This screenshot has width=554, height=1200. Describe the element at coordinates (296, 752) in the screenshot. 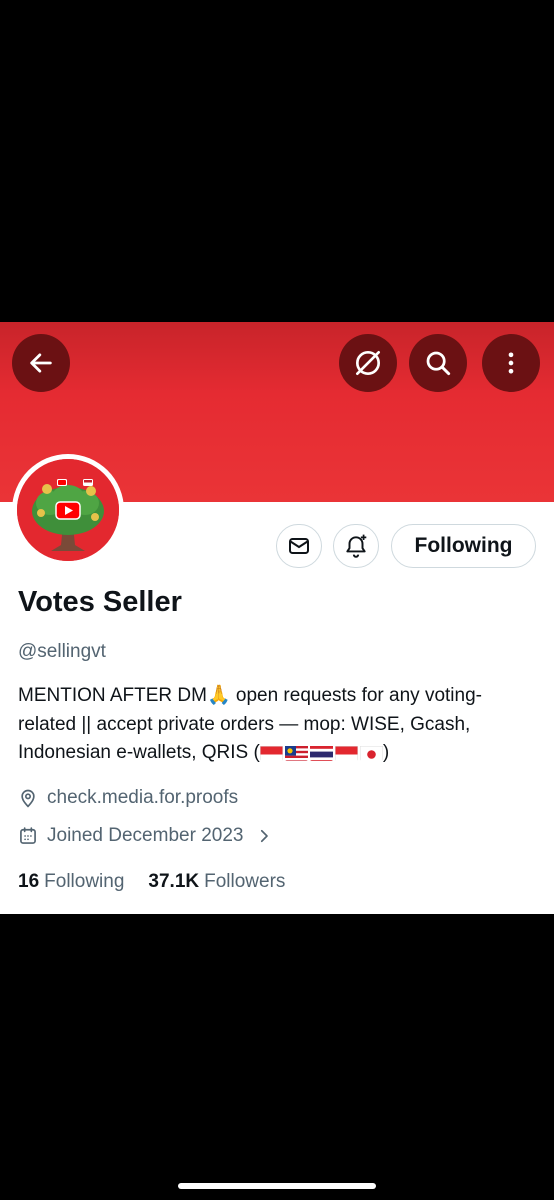

I see `malaysia-flag-icon` at that location.